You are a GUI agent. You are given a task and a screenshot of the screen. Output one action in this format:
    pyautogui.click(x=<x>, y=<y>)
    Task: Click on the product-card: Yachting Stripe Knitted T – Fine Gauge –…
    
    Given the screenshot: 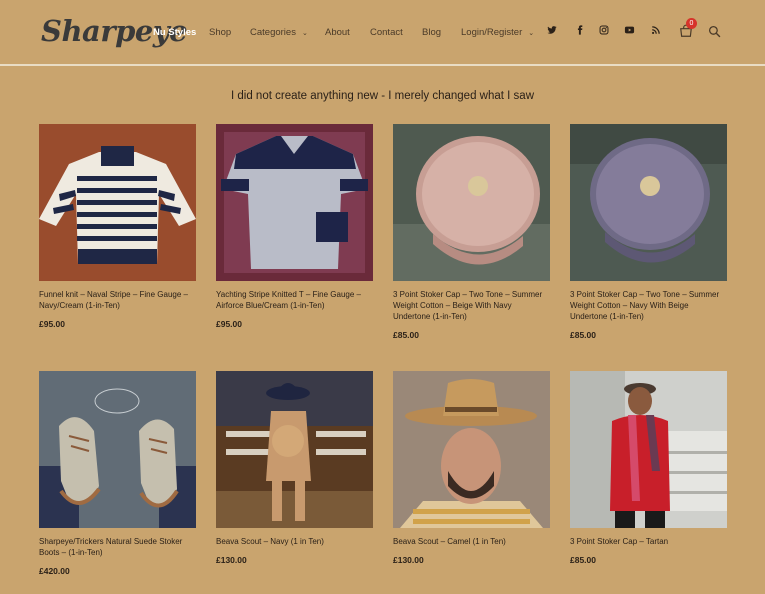 What is the action you would take?
    pyautogui.click(x=294, y=226)
    